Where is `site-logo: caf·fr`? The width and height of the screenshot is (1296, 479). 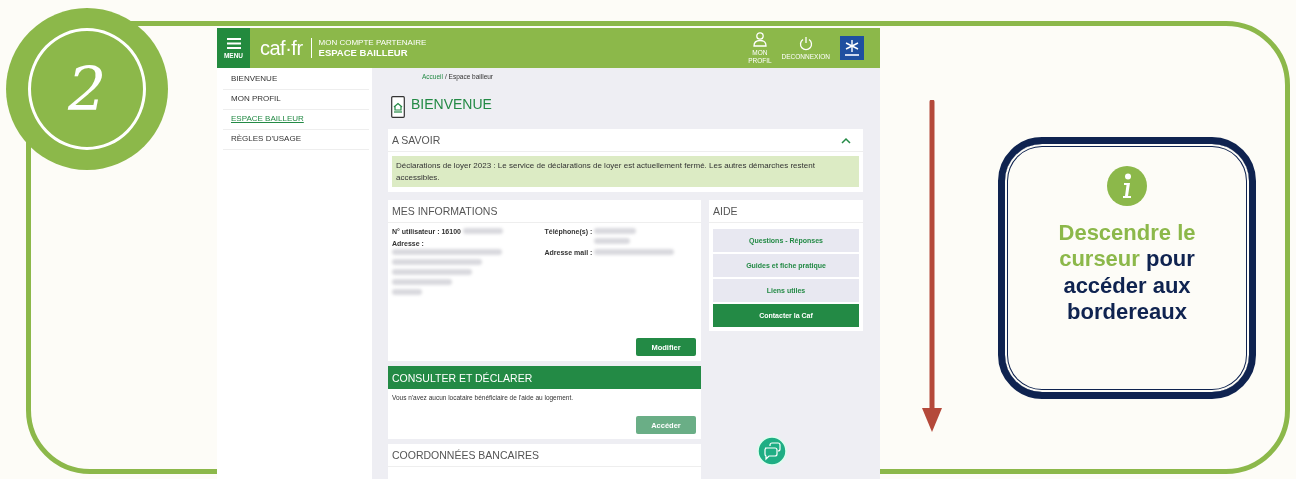
site-logo: caf·fr is located at coordinates (281, 48).